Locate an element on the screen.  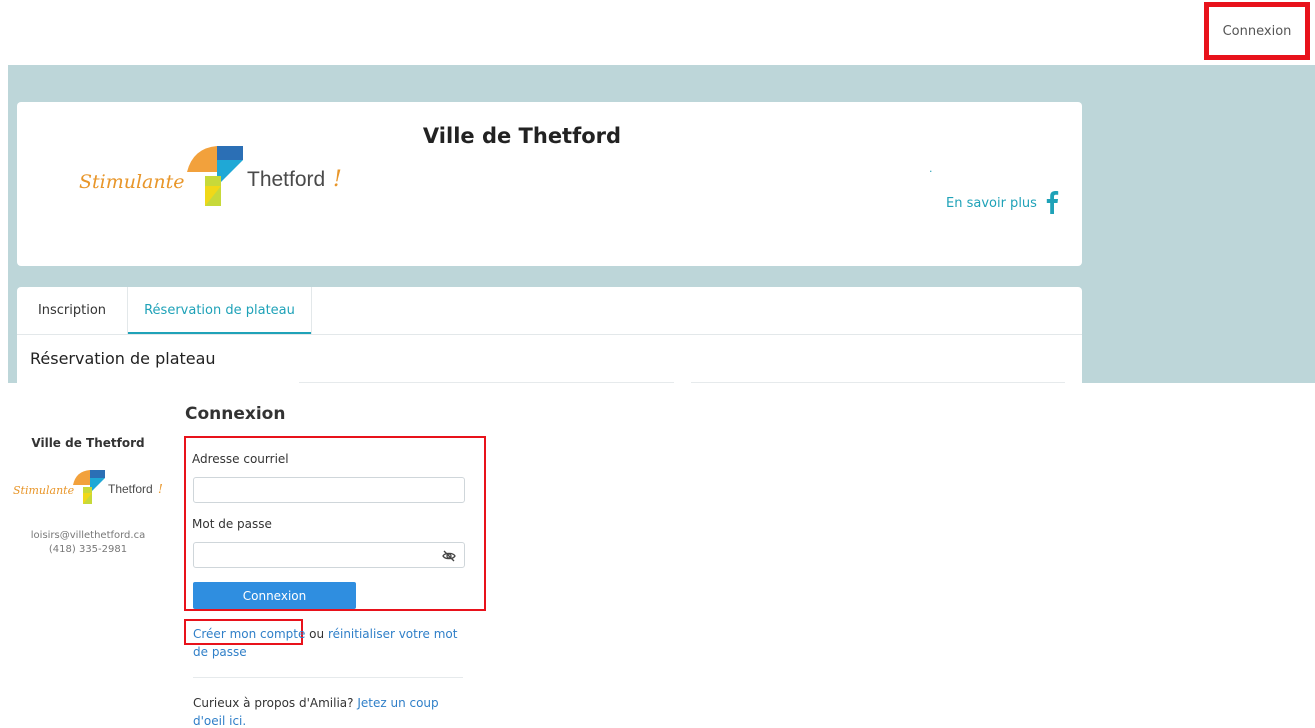
sidebar-logo-brand: Thetford is located at coordinates (130, 489).